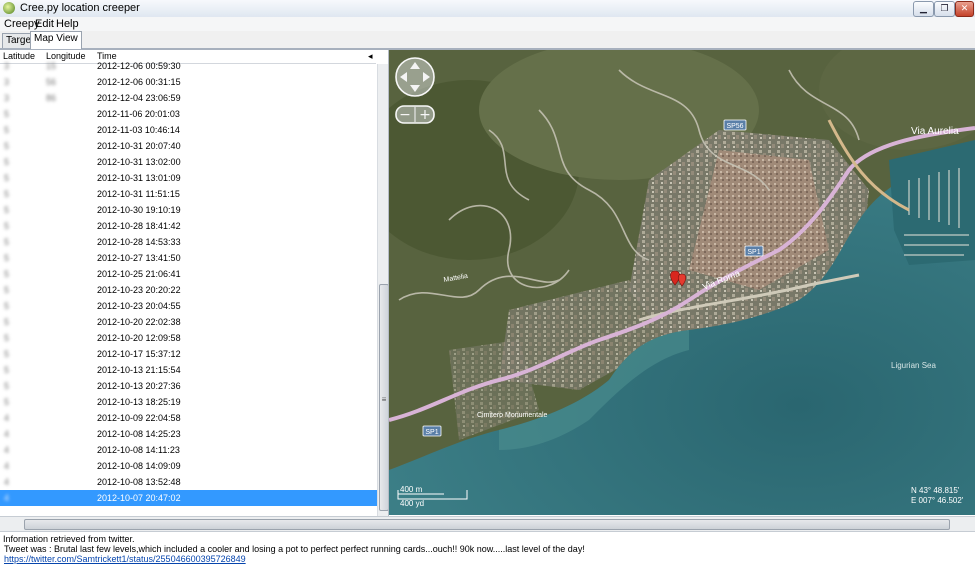 This screenshot has width=975, height=575. Describe the element at coordinates (188, 450) in the screenshot. I see `table-row: 4 2012-10-08 14:11:23` at that location.